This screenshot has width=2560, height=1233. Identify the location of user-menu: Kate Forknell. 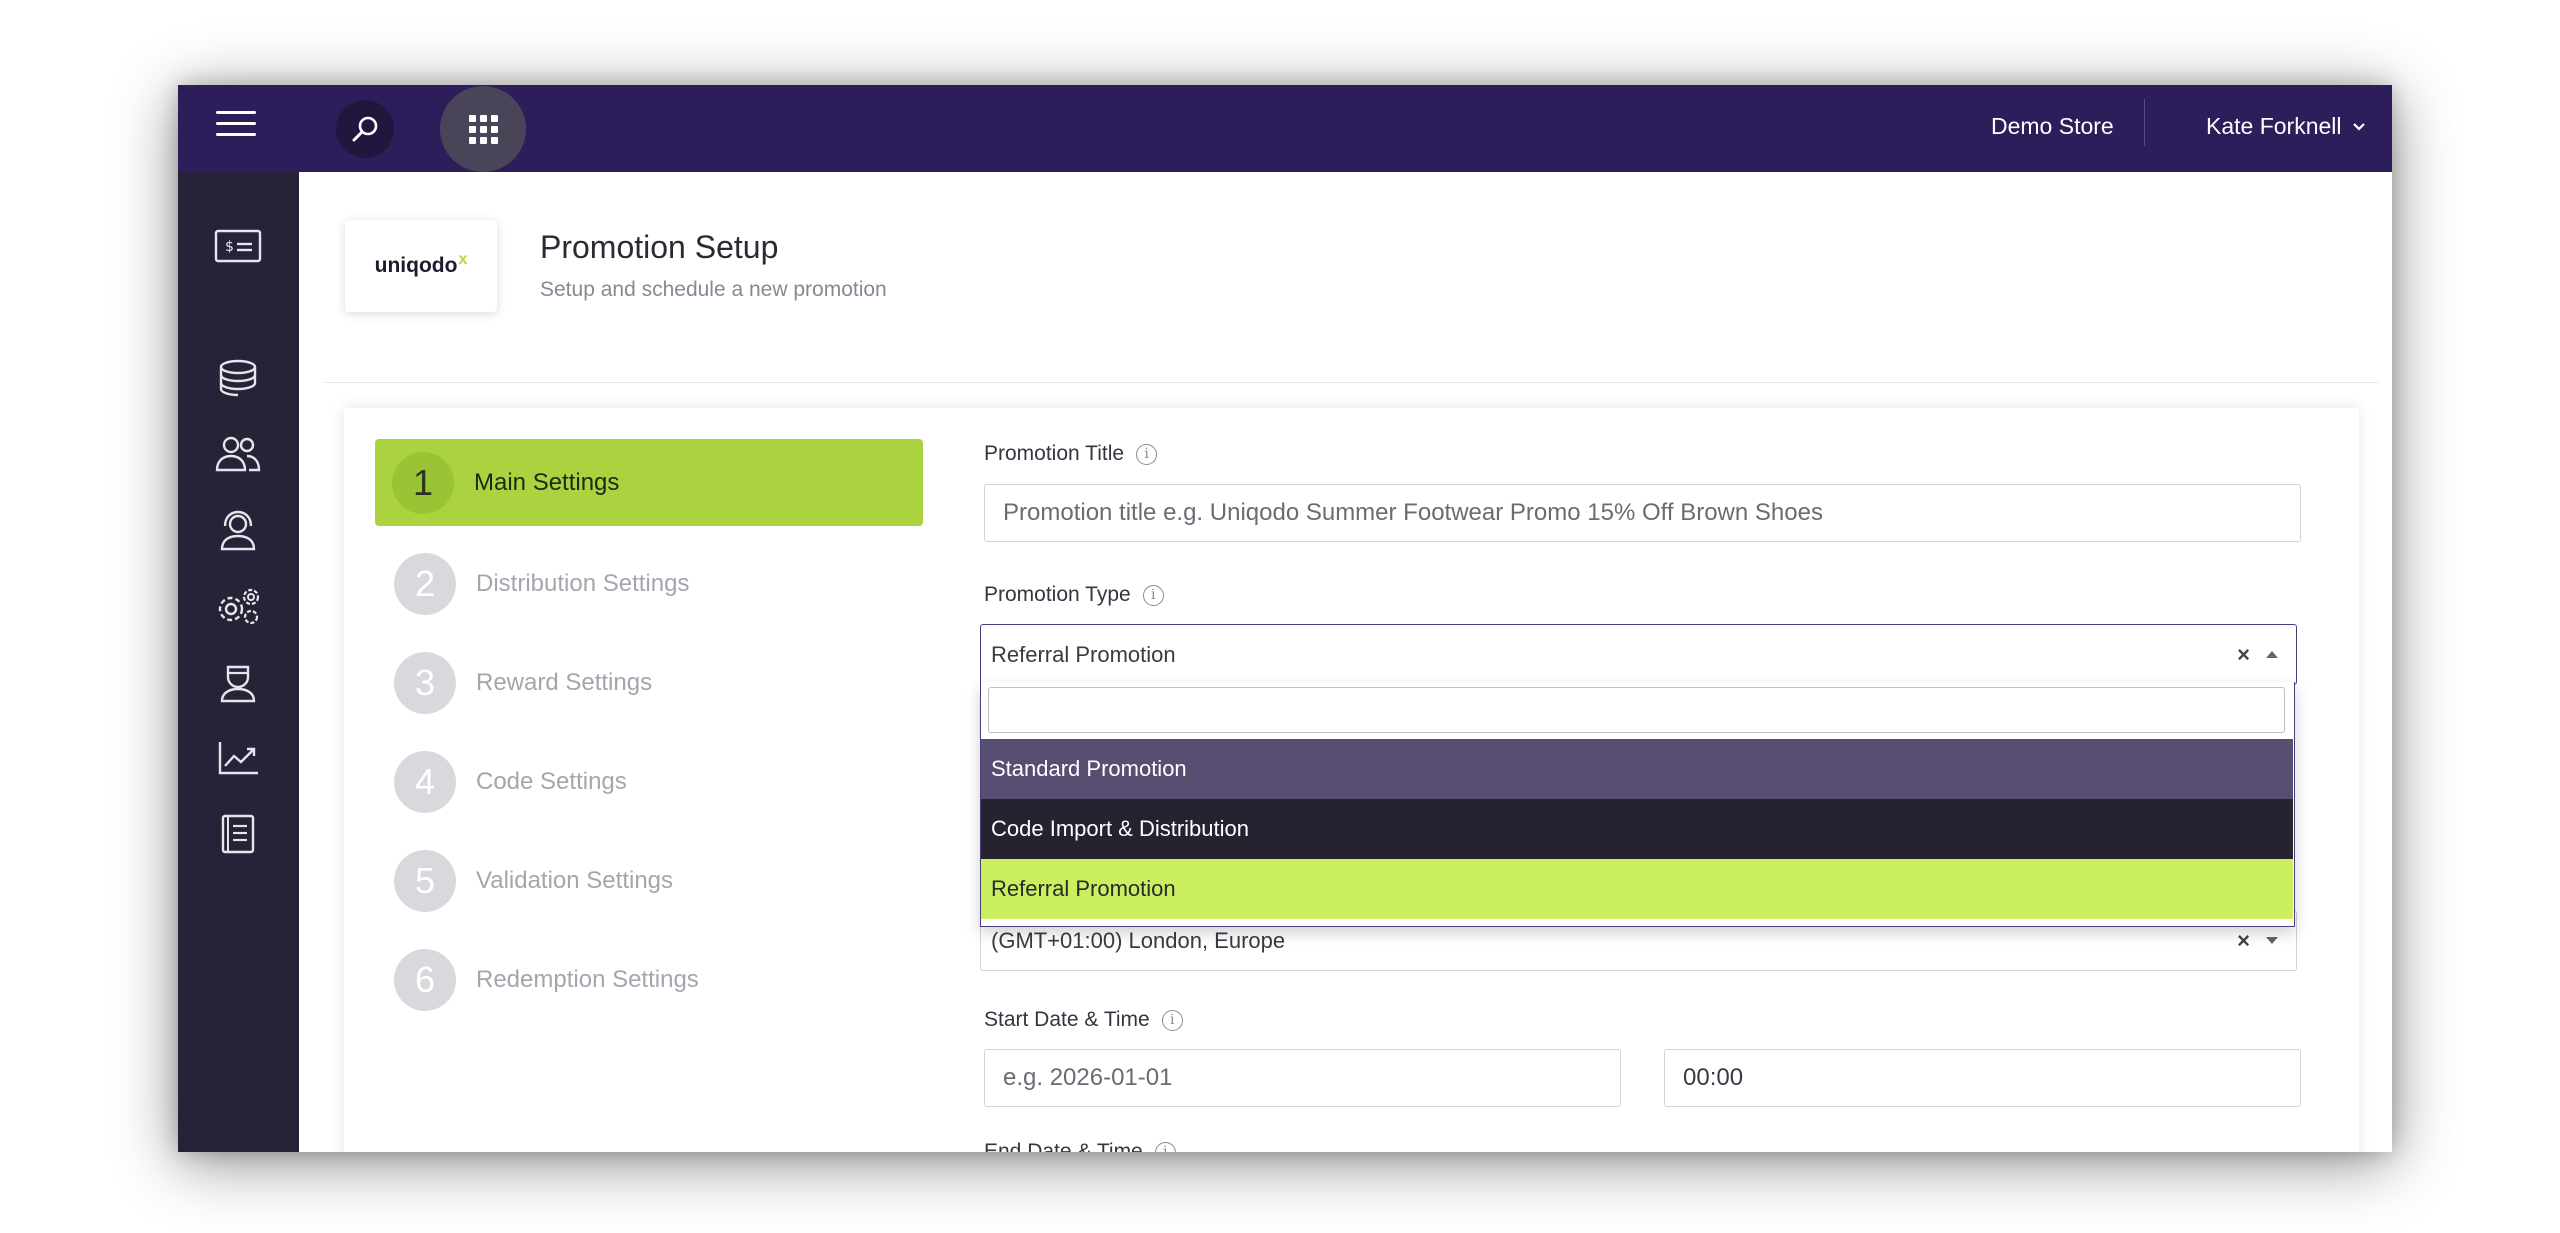
(2286, 126).